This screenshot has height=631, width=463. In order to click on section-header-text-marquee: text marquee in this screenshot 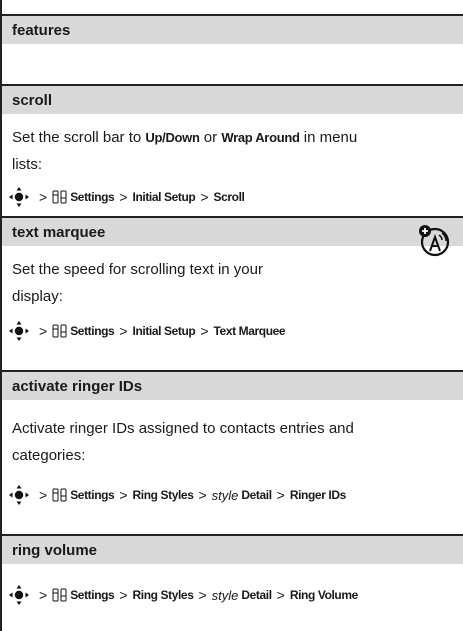, I will do `click(232, 231)`.